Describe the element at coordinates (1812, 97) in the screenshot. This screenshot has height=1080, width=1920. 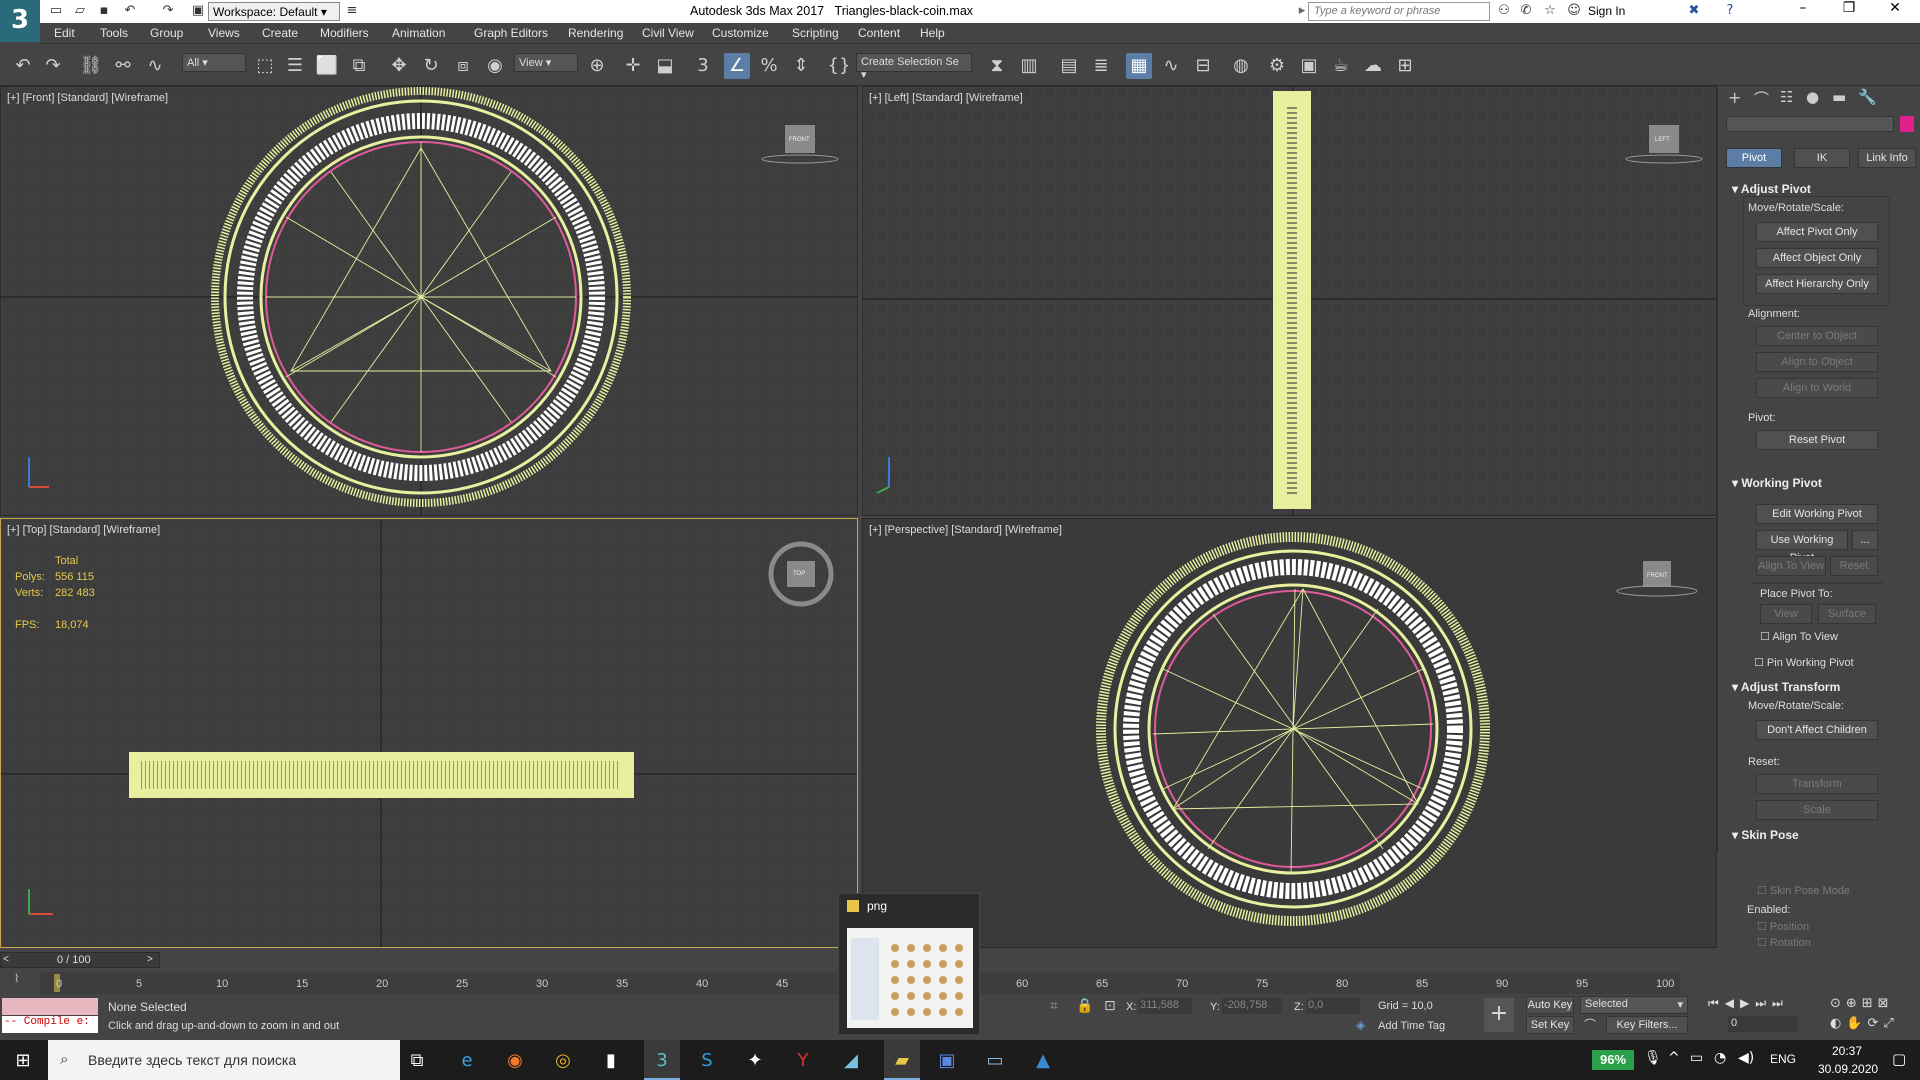
I see `motion-tab-icon: ●` at that location.